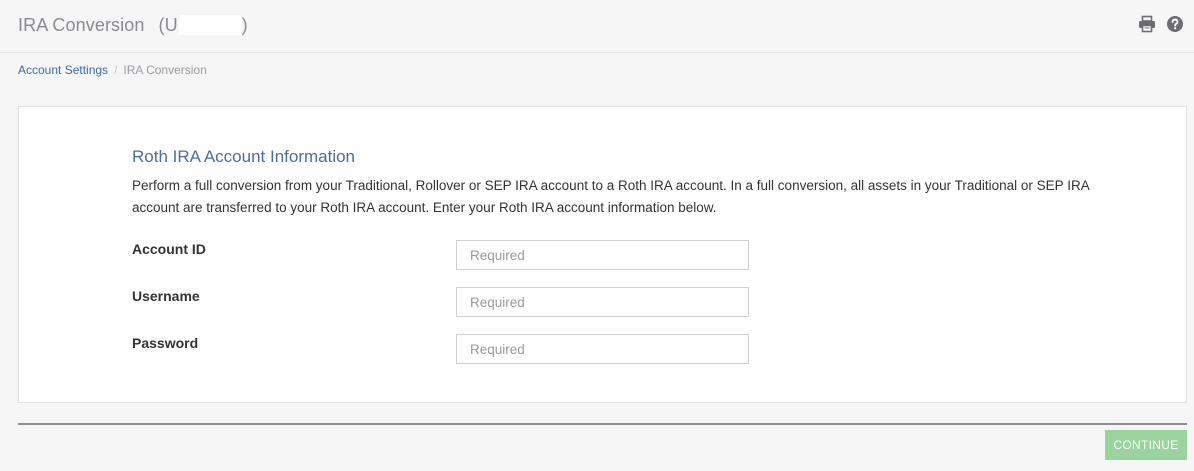 This screenshot has width=1194, height=471. What do you see at coordinates (602, 424) in the screenshot?
I see `footer-divider` at bounding box center [602, 424].